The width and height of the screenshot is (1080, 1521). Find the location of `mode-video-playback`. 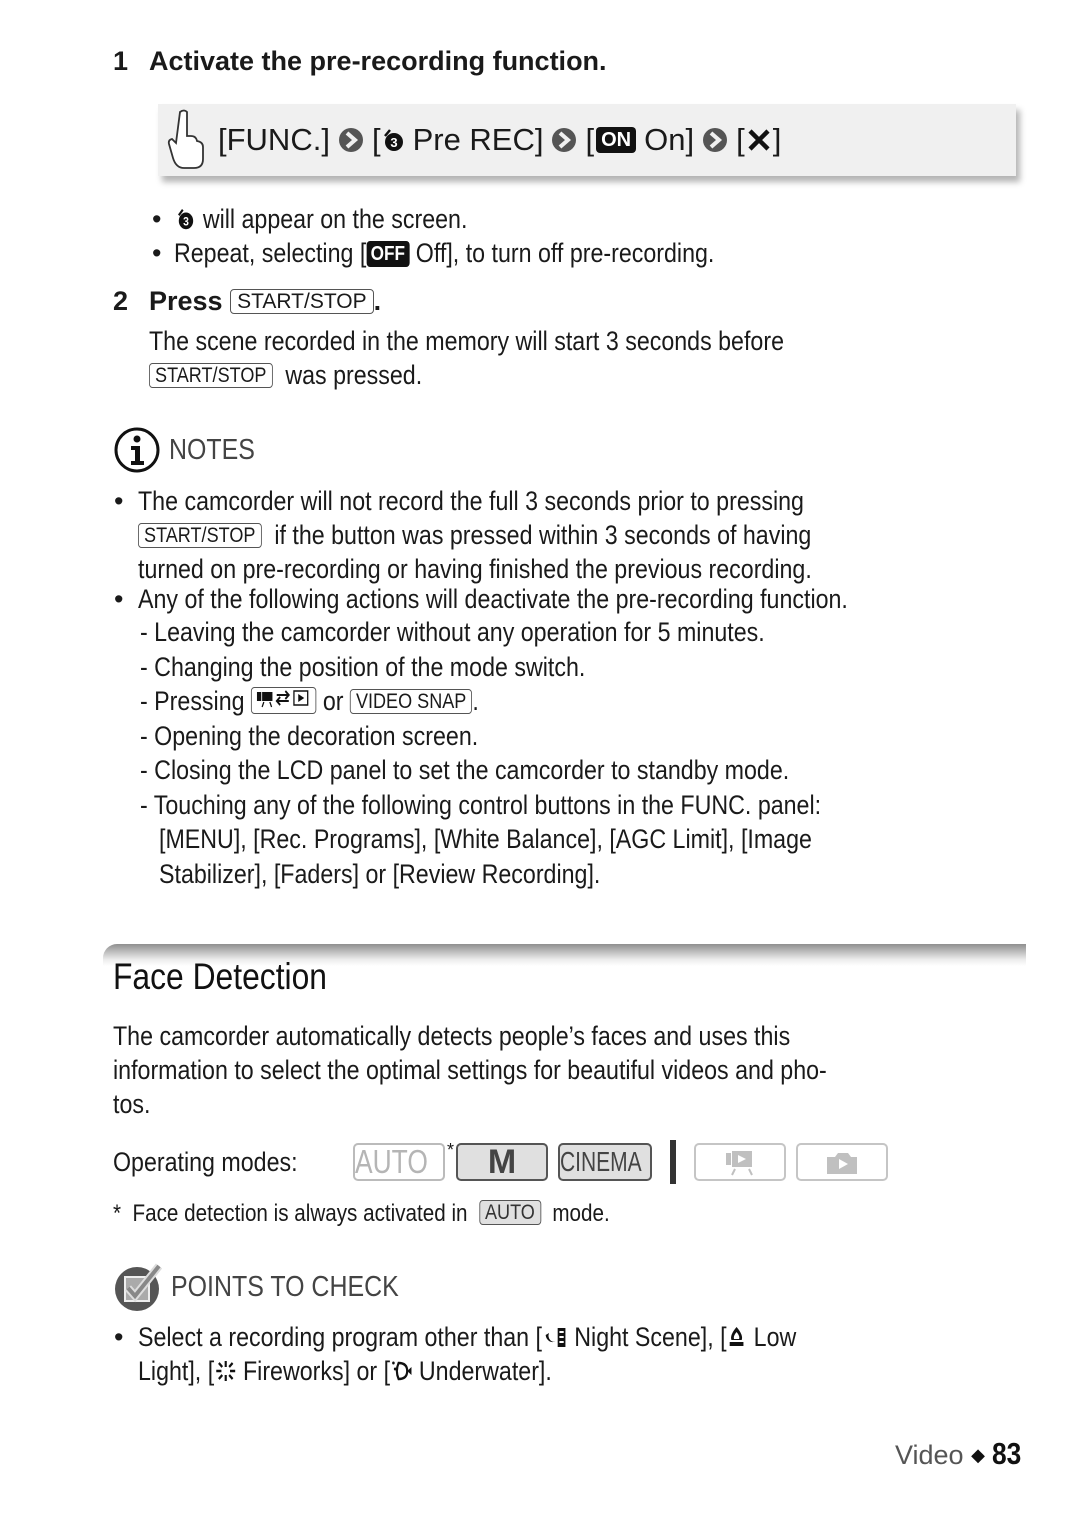

mode-video-playback is located at coordinates (740, 1162).